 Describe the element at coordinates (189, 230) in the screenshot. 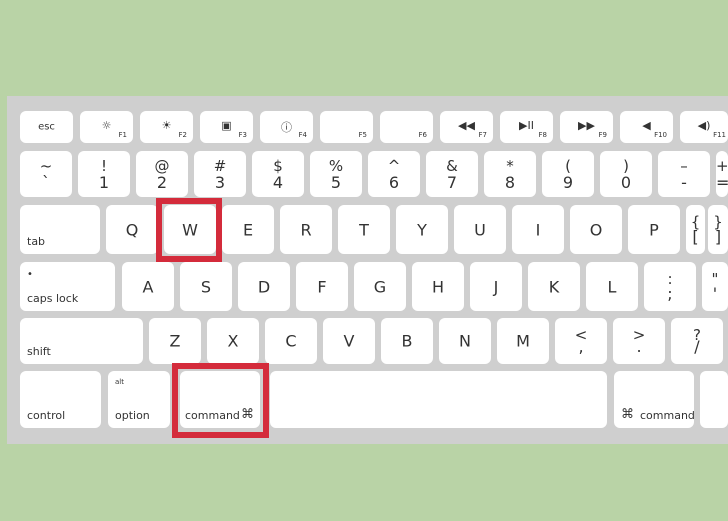

I see `highlight-w-key` at that location.